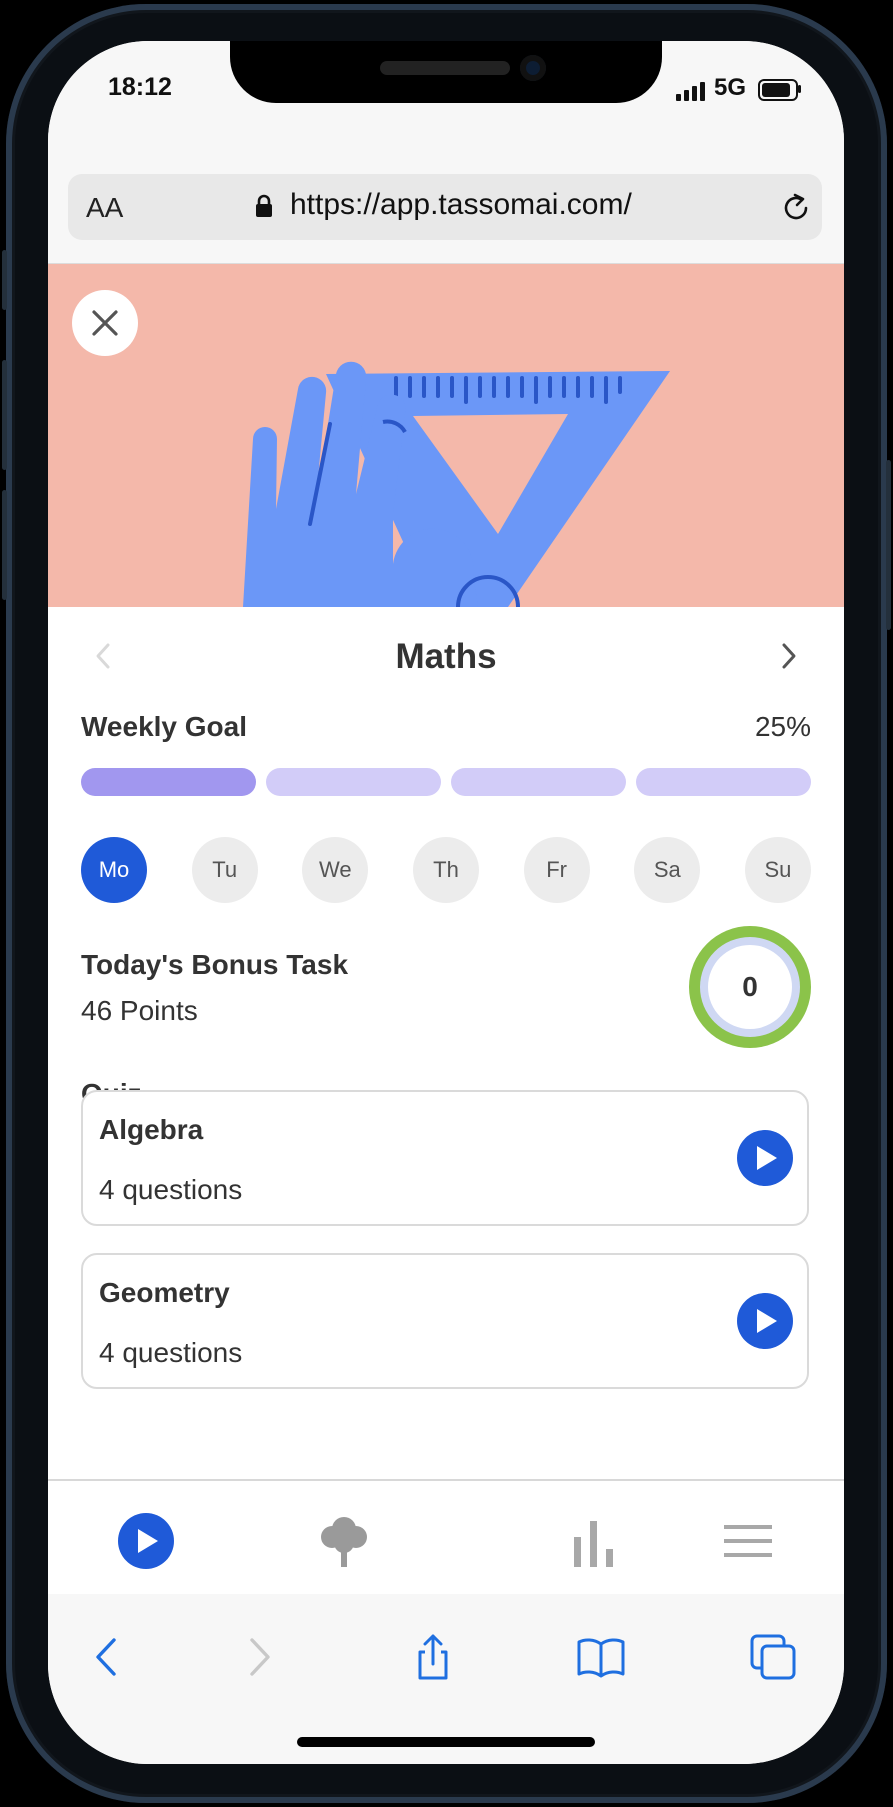 Image resolution: width=893 pixels, height=1807 pixels. What do you see at coordinates (601, 1657) in the screenshot?
I see `bookmarks-icon` at bounding box center [601, 1657].